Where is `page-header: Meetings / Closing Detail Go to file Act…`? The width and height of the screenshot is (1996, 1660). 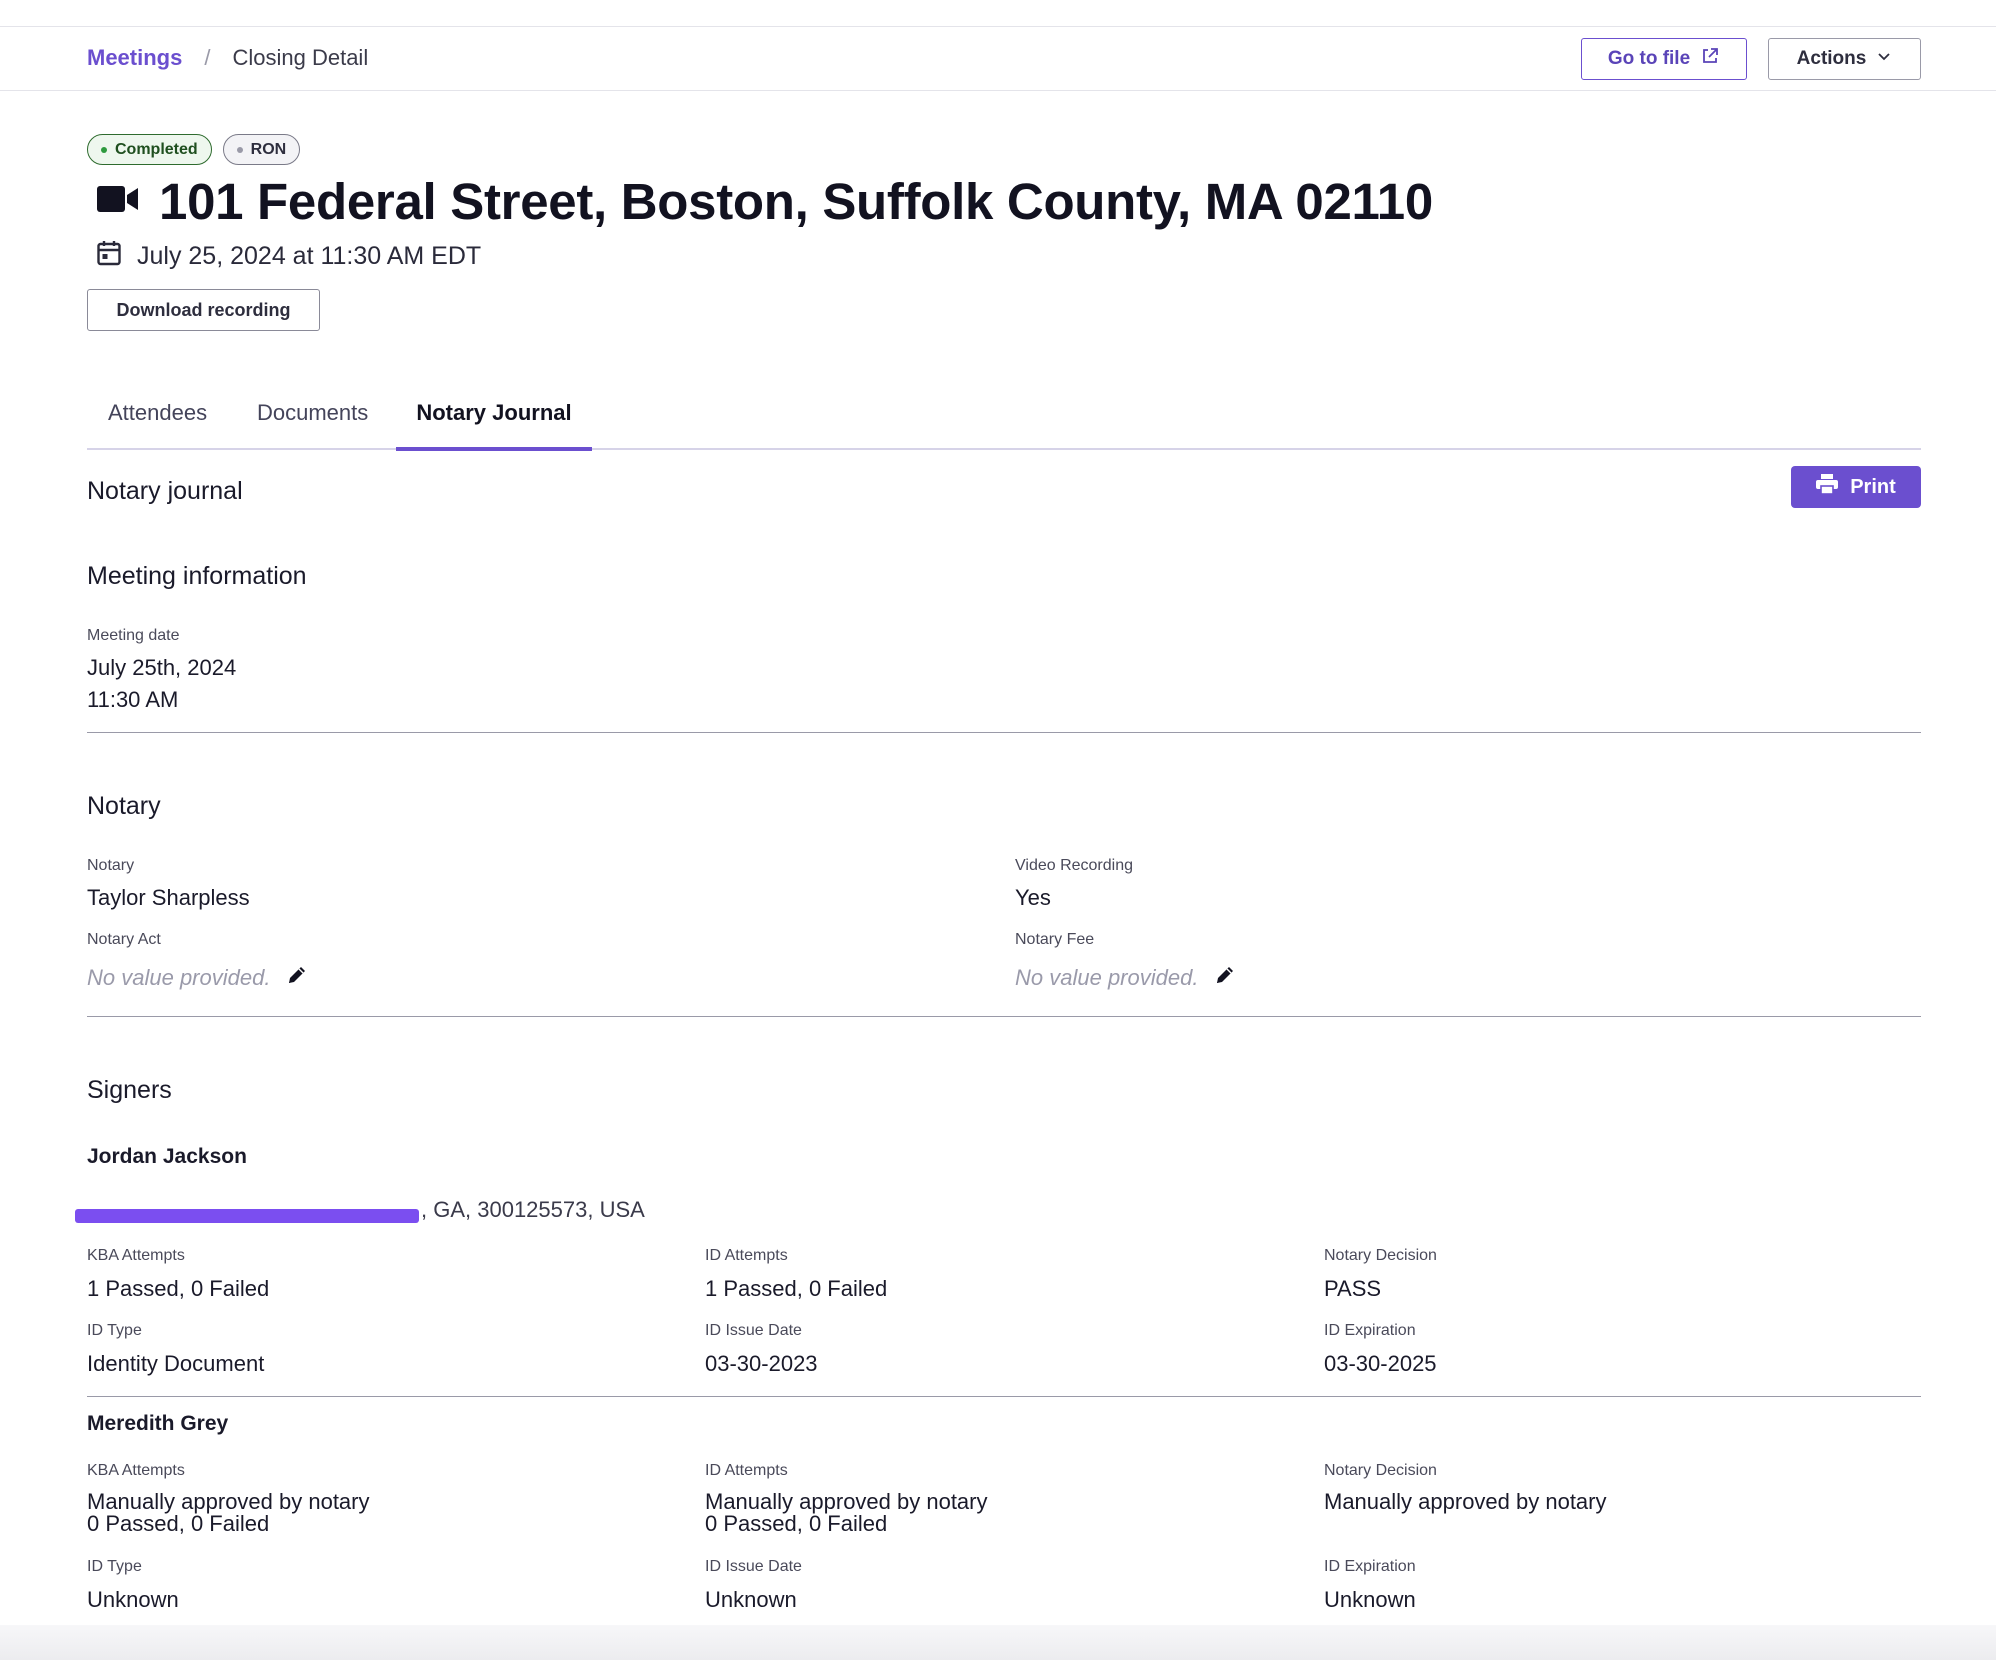
page-header: Meetings / Closing Detail Go to file Act… is located at coordinates (998, 59).